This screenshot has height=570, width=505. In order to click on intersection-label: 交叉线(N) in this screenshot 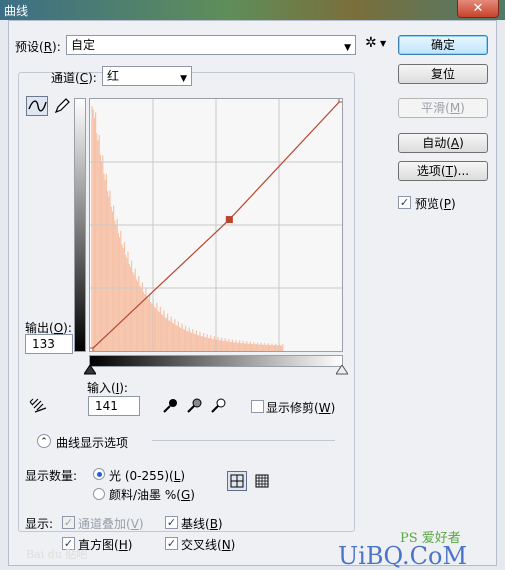, I will do `click(208, 545)`.